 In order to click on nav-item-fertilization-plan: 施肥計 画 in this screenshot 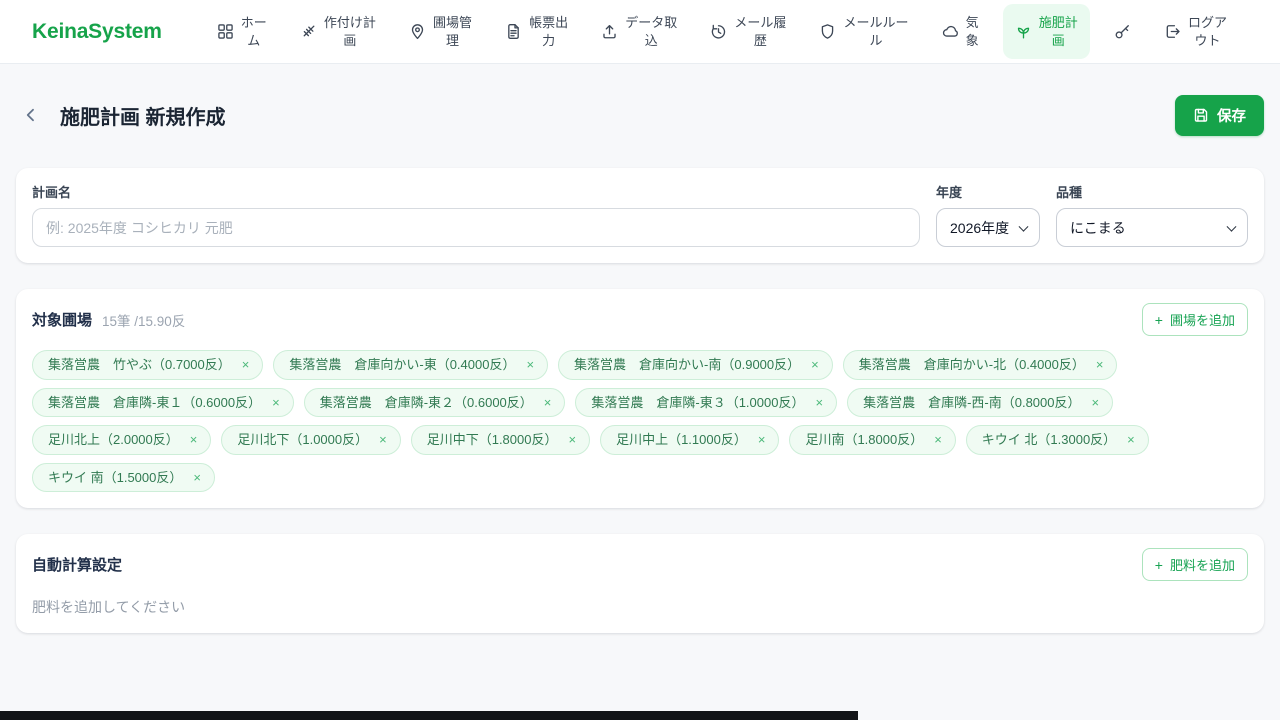, I will do `click(1046, 31)`.